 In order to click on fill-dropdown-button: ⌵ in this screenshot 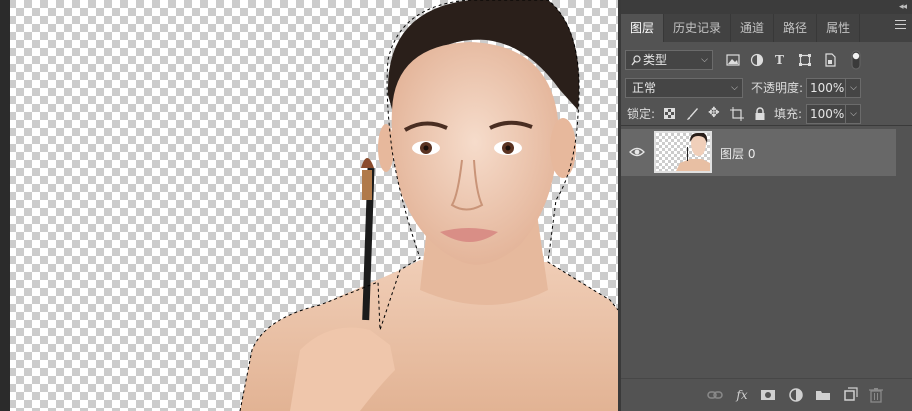, I will do `click(853, 114)`.